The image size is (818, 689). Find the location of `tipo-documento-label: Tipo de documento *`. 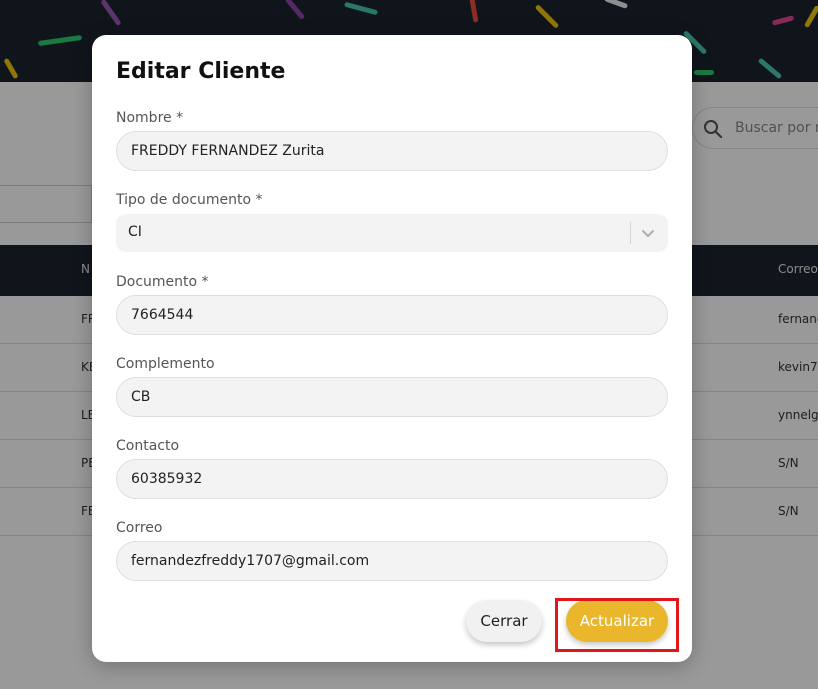

tipo-documento-label: Tipo de documento * is located at coordinates (189, 200).